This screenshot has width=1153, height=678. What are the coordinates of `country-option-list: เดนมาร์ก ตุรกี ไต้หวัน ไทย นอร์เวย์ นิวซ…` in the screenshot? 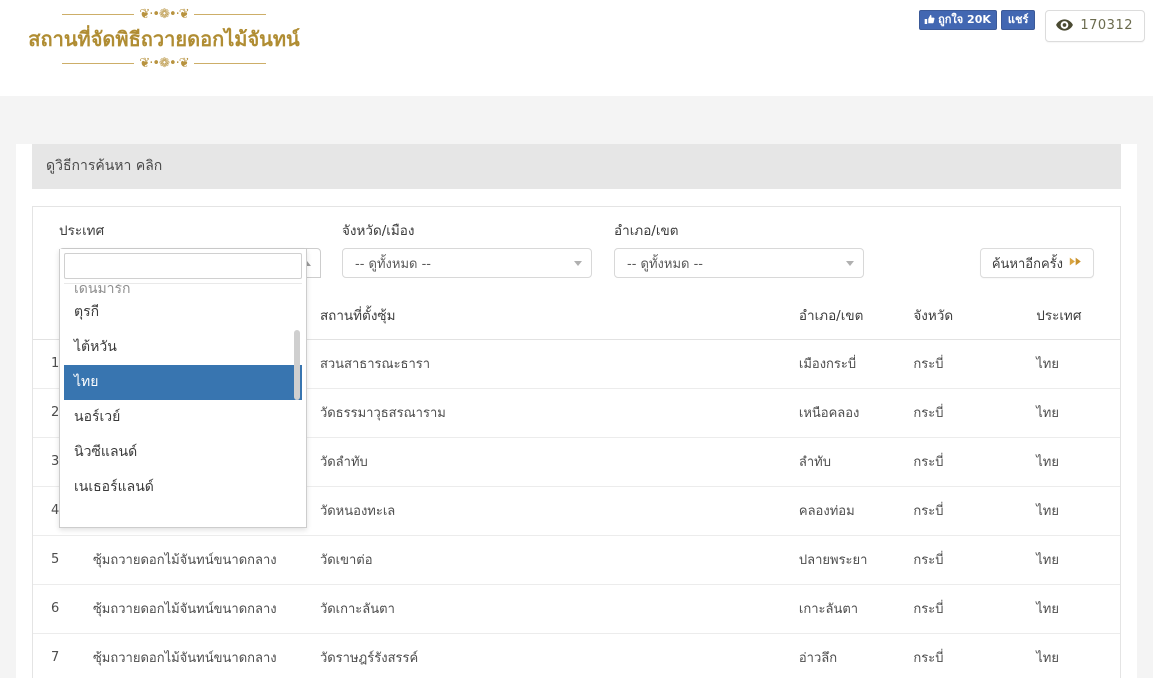 It's located at (183, 403).